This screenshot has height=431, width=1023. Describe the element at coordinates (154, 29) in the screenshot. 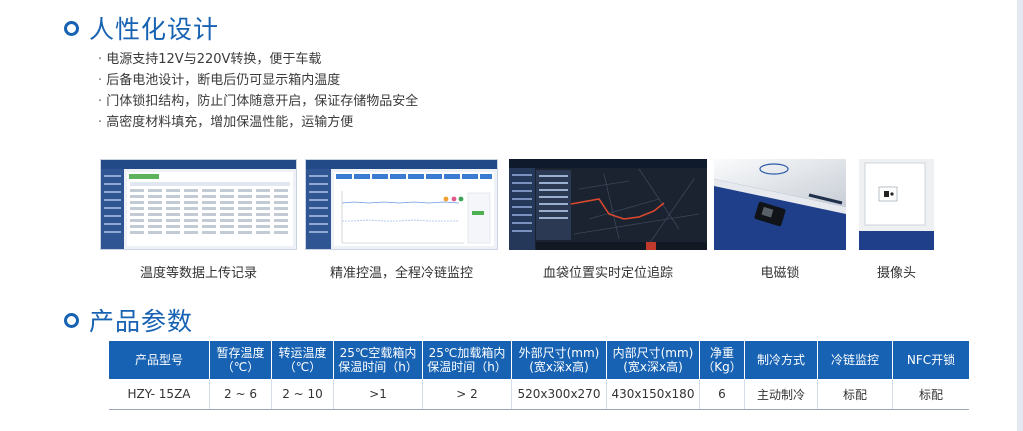

I see `design-title: 人性化设计` at that location.